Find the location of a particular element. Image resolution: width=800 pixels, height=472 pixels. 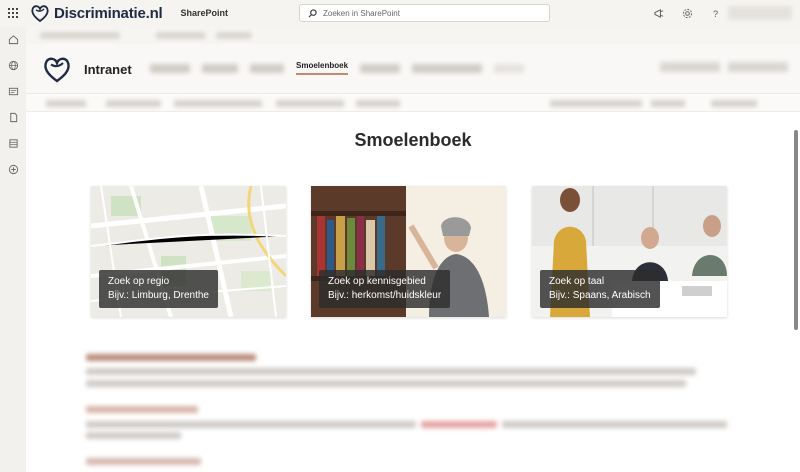

search-box: Zoeken in SharePoint is located at coordinates (424, 13).